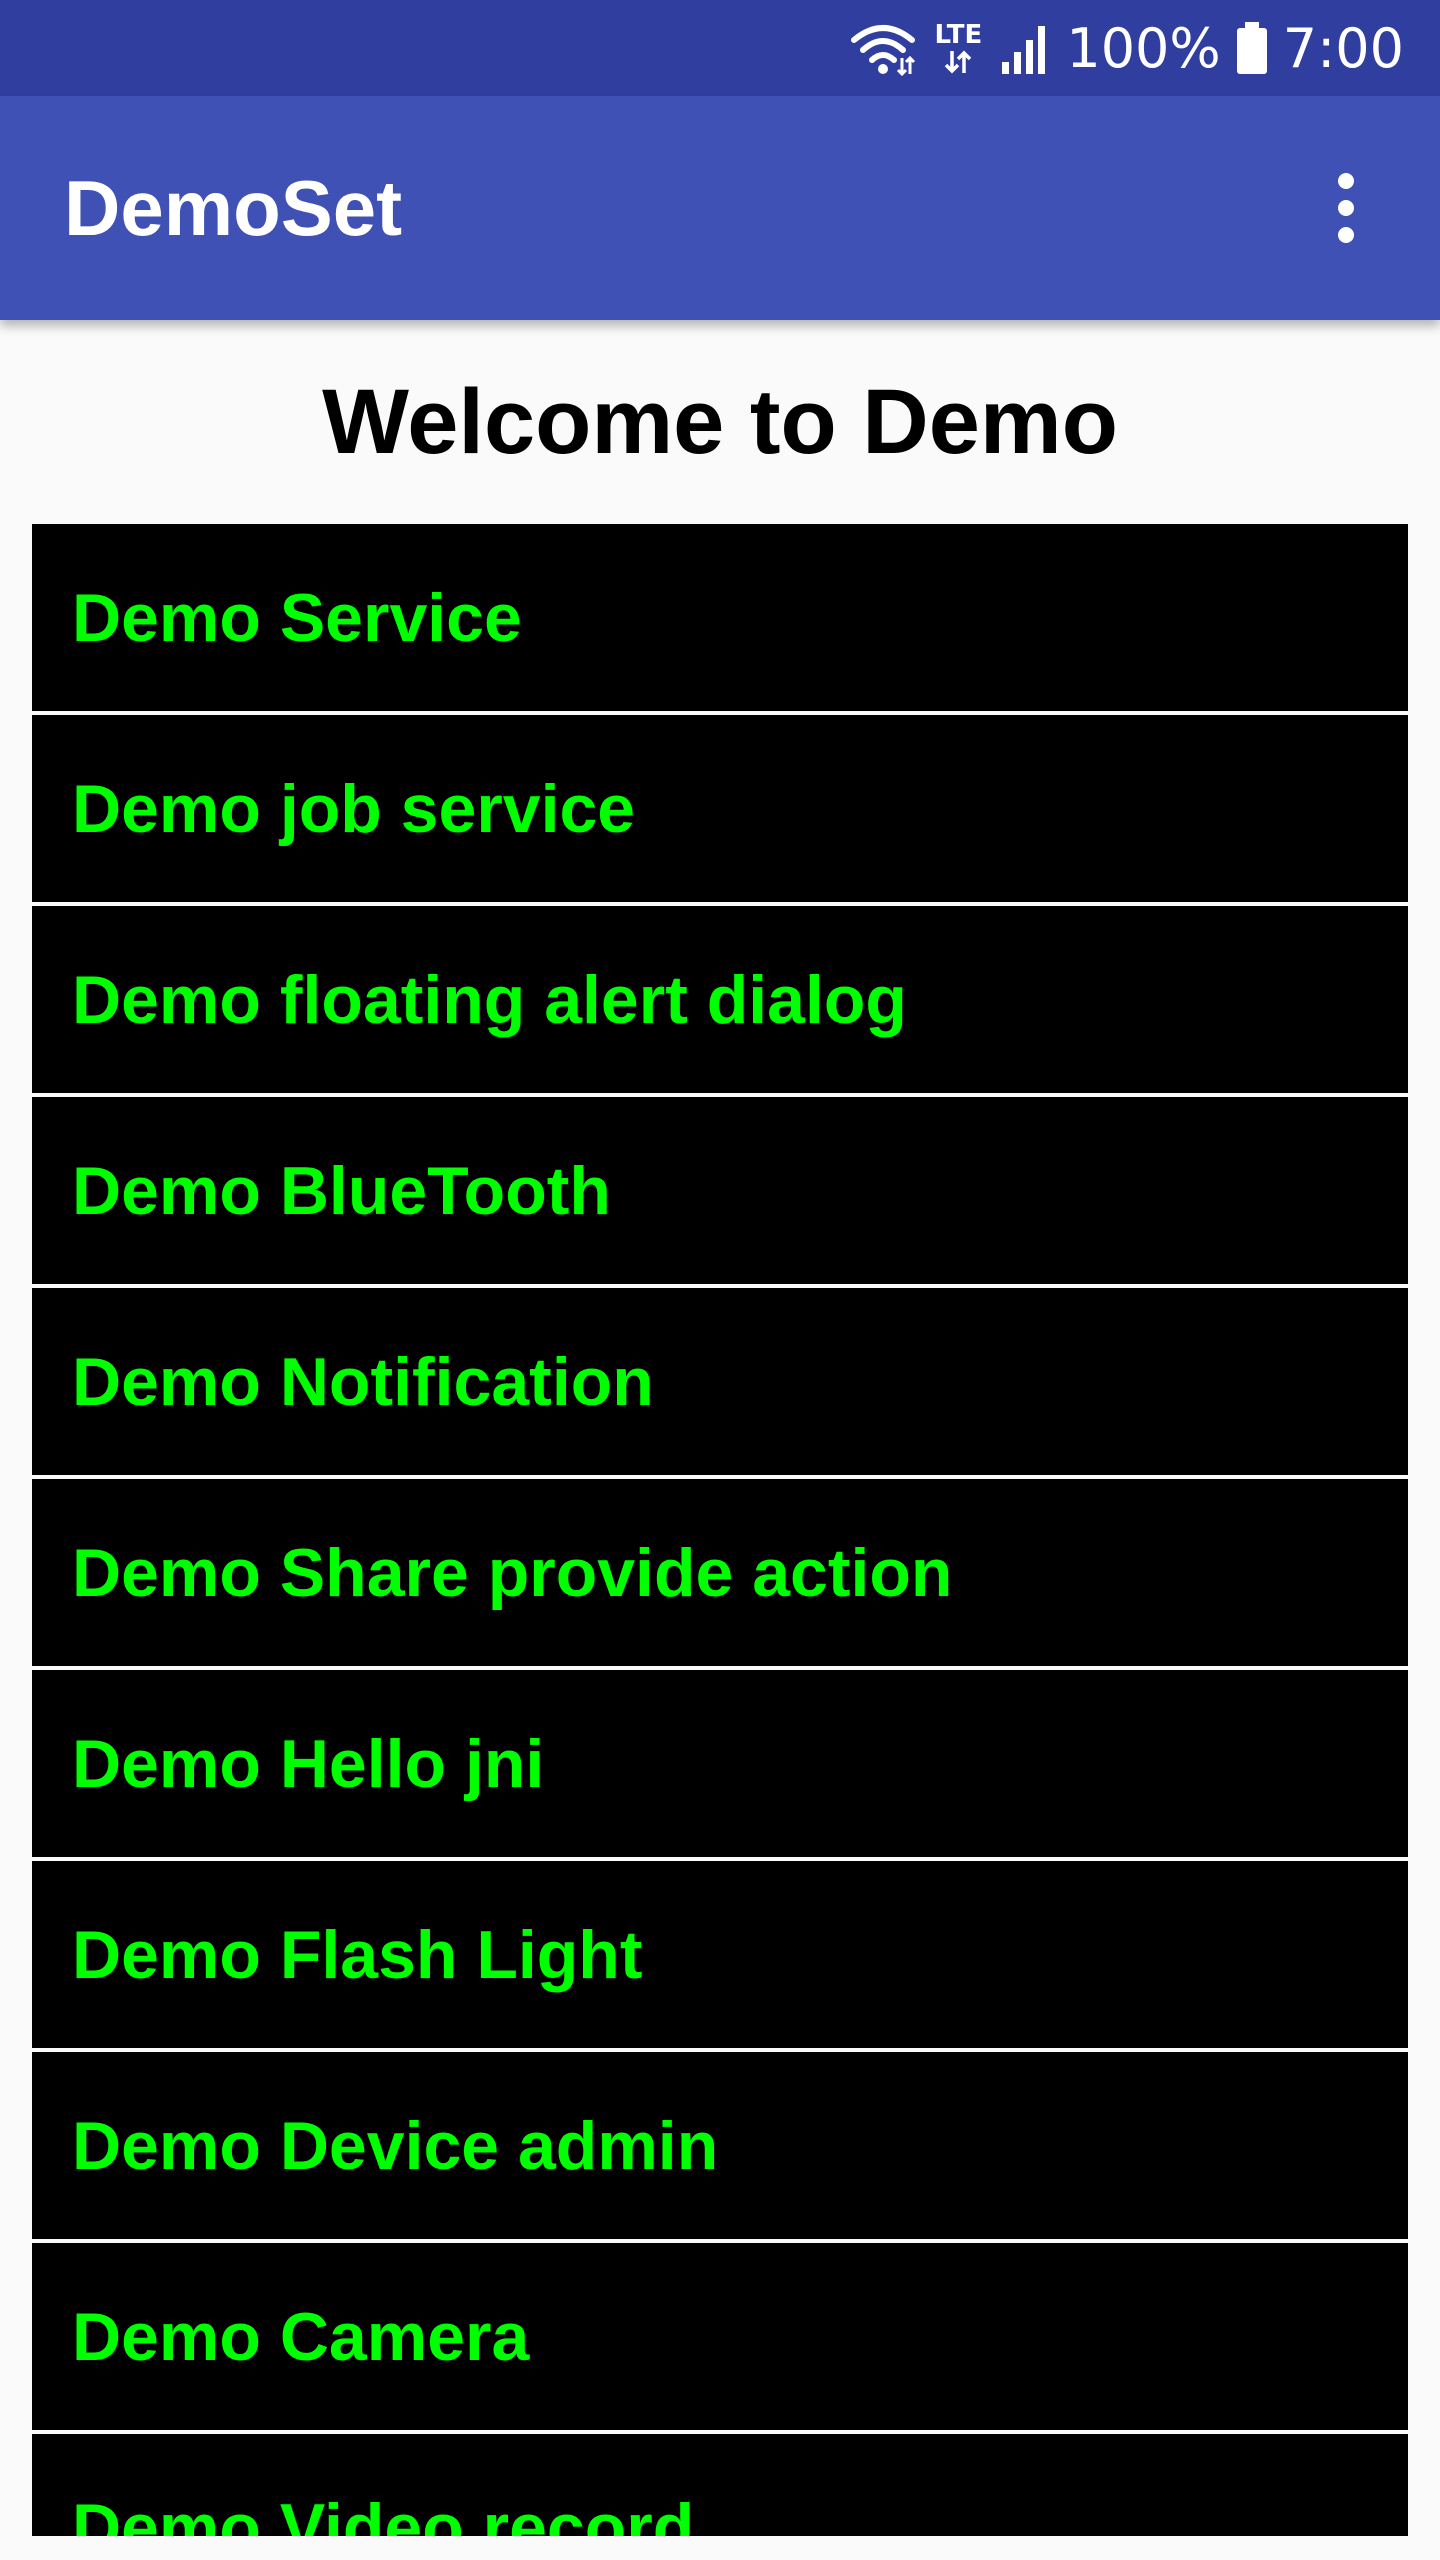 The width and height of the screenshot is (1440, 2560). What do you see at coordinates (357, 1954) in the screenshot?
I see `list-item-label: Demo Flash Light` at bounding box center [357, 1954].